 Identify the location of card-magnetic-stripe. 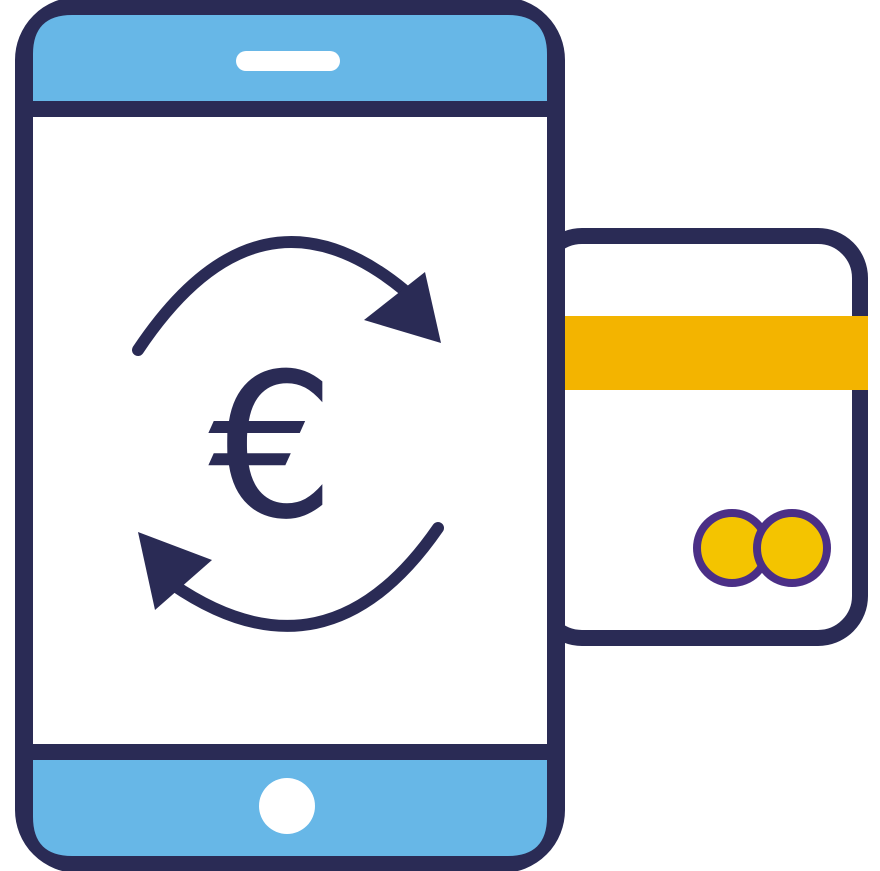
(708, 353).